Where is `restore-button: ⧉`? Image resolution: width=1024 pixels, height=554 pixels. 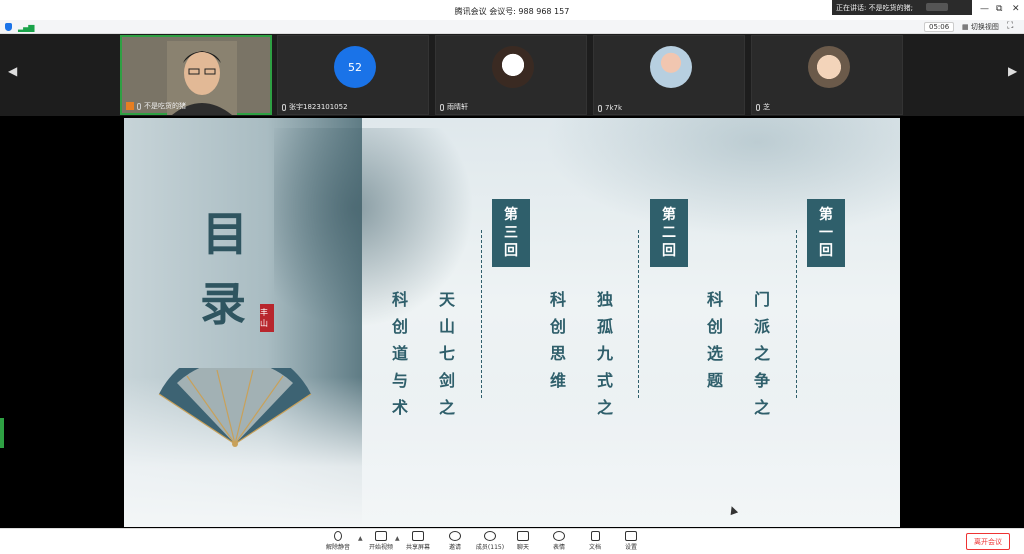
restore-button: ⧉ is located at coordinates (999, 9).